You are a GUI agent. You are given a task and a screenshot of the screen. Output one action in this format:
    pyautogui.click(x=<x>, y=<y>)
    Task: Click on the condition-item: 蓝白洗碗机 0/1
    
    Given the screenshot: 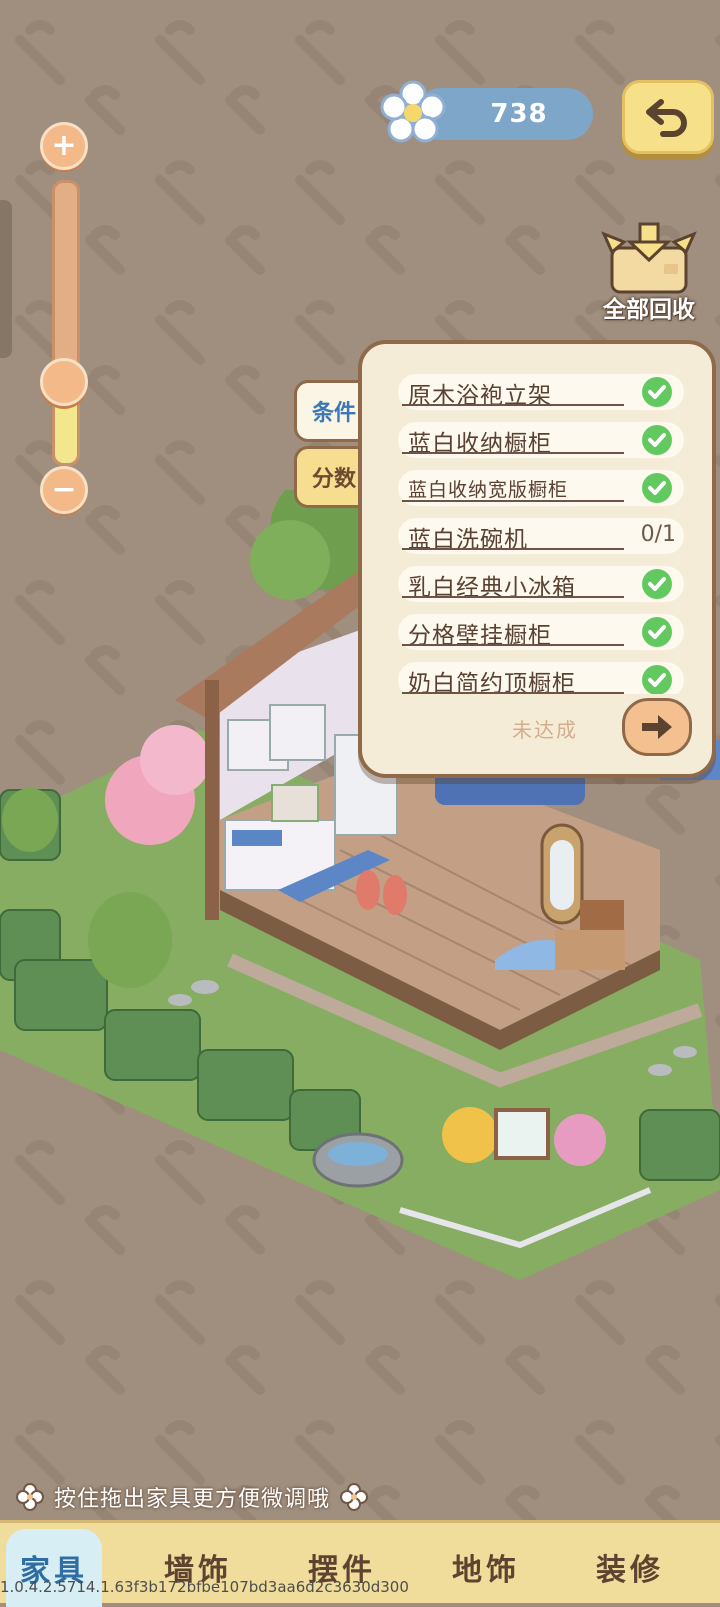 What is the action you would take?
    pyautogui.click(x=541, y=536)
    